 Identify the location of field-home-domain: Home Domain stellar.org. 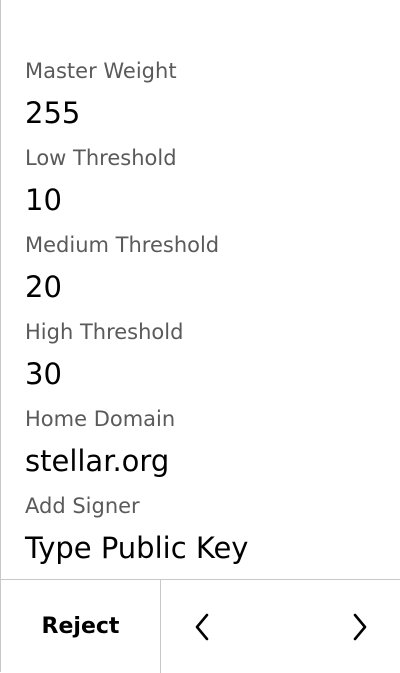
(212, 445).